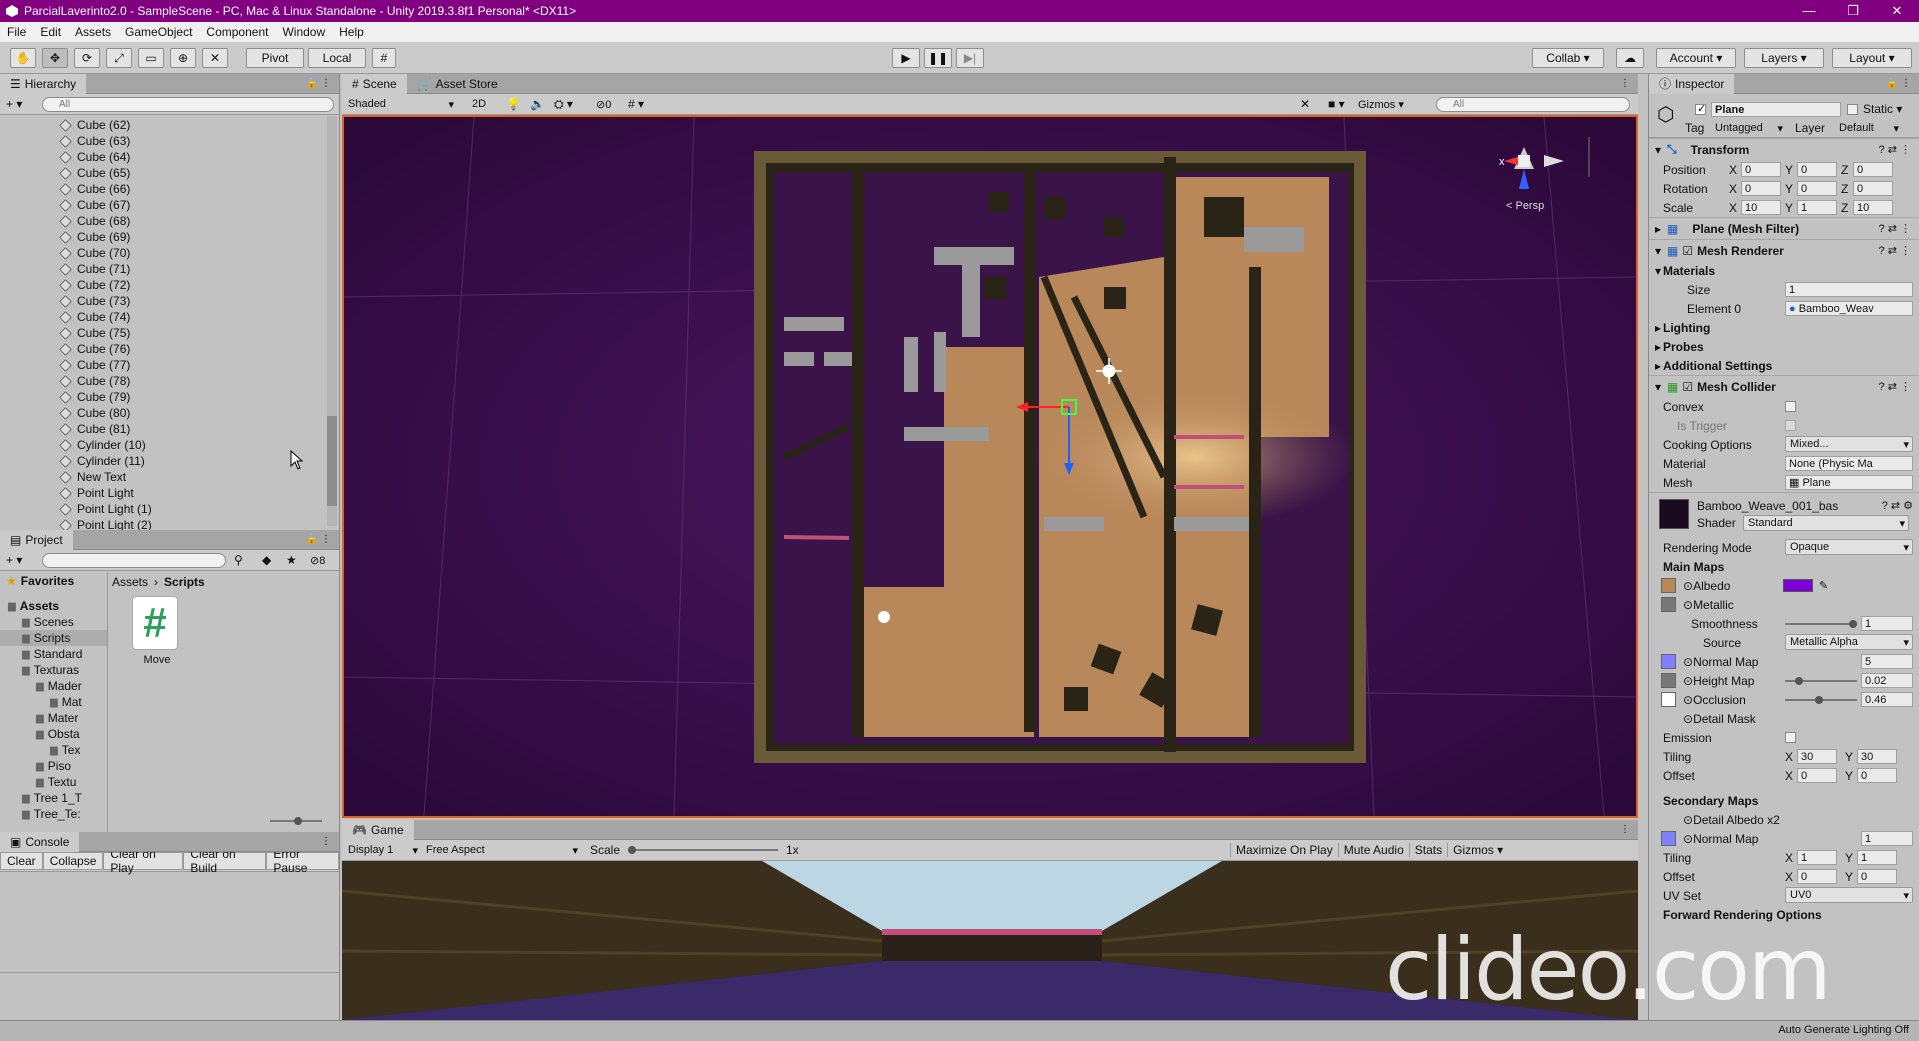 This screenshot has width=1919, height=1041. What do you see at coordinates (1630, 58) in the screenshot?
I see `cloud-icon: ☁` at bounding box center [1630, 58].